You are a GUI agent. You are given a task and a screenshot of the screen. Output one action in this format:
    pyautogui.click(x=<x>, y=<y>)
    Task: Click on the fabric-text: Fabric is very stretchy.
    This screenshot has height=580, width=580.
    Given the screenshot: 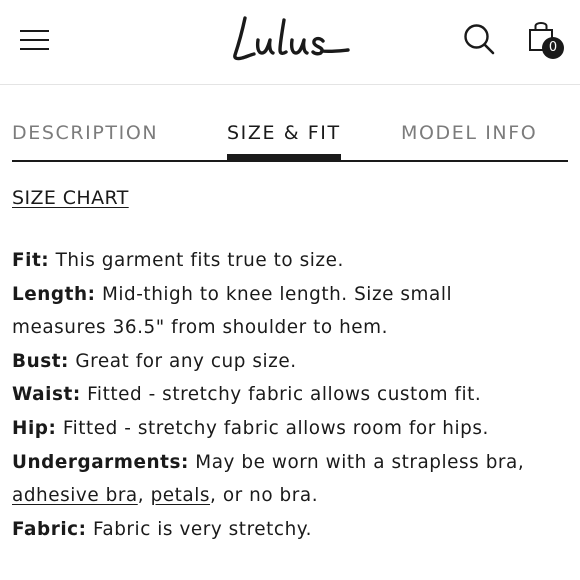 What is the action you would take?
    pyautogui.click(x=199, y=529)
    